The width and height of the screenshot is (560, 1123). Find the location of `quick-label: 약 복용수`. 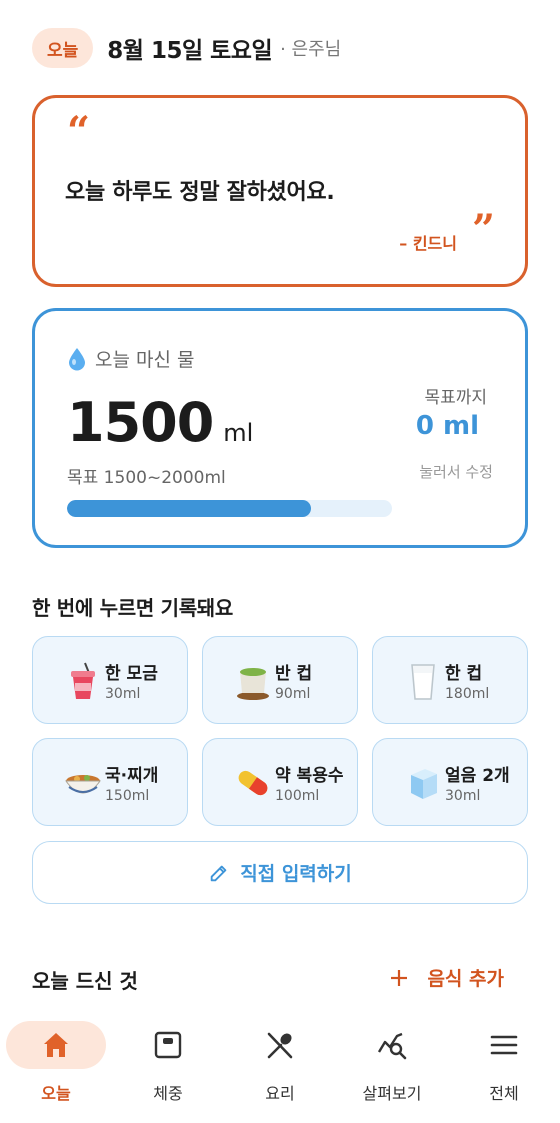

quick-label: 약 복용수 is located at coordinates (309, 776).